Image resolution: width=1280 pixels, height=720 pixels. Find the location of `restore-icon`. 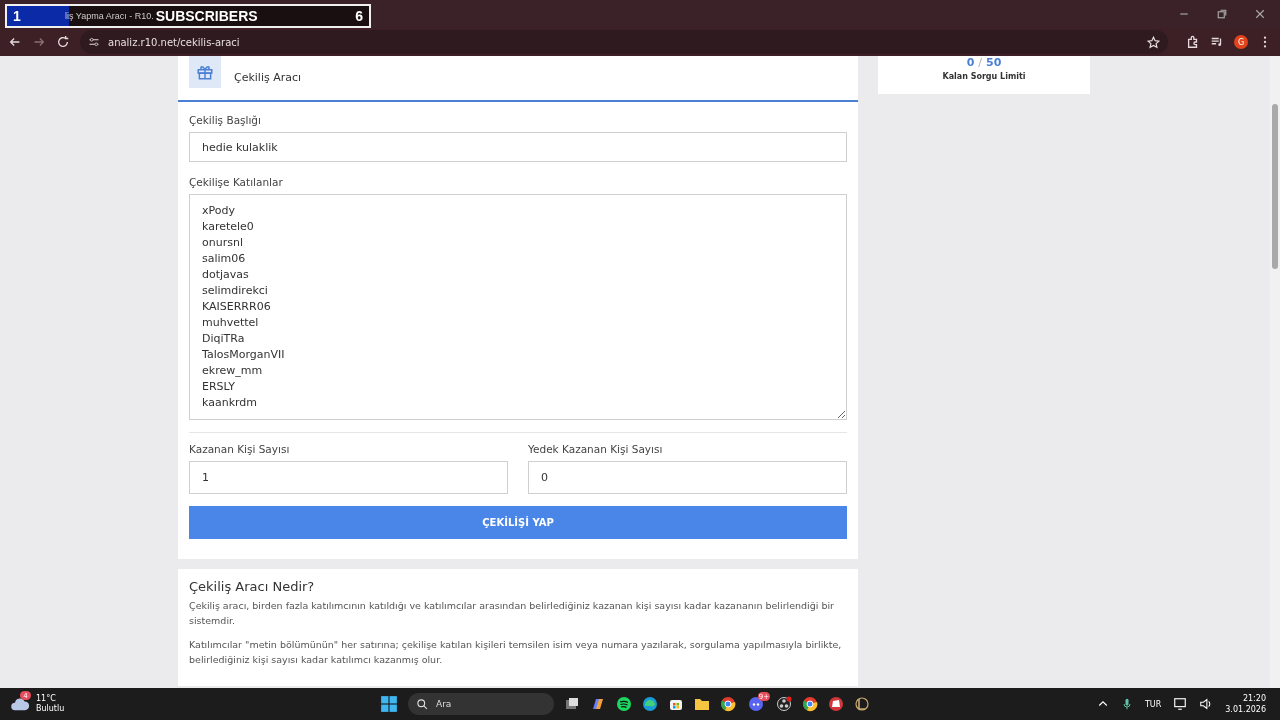

restore-icon is located at coordinates (1222, 14).